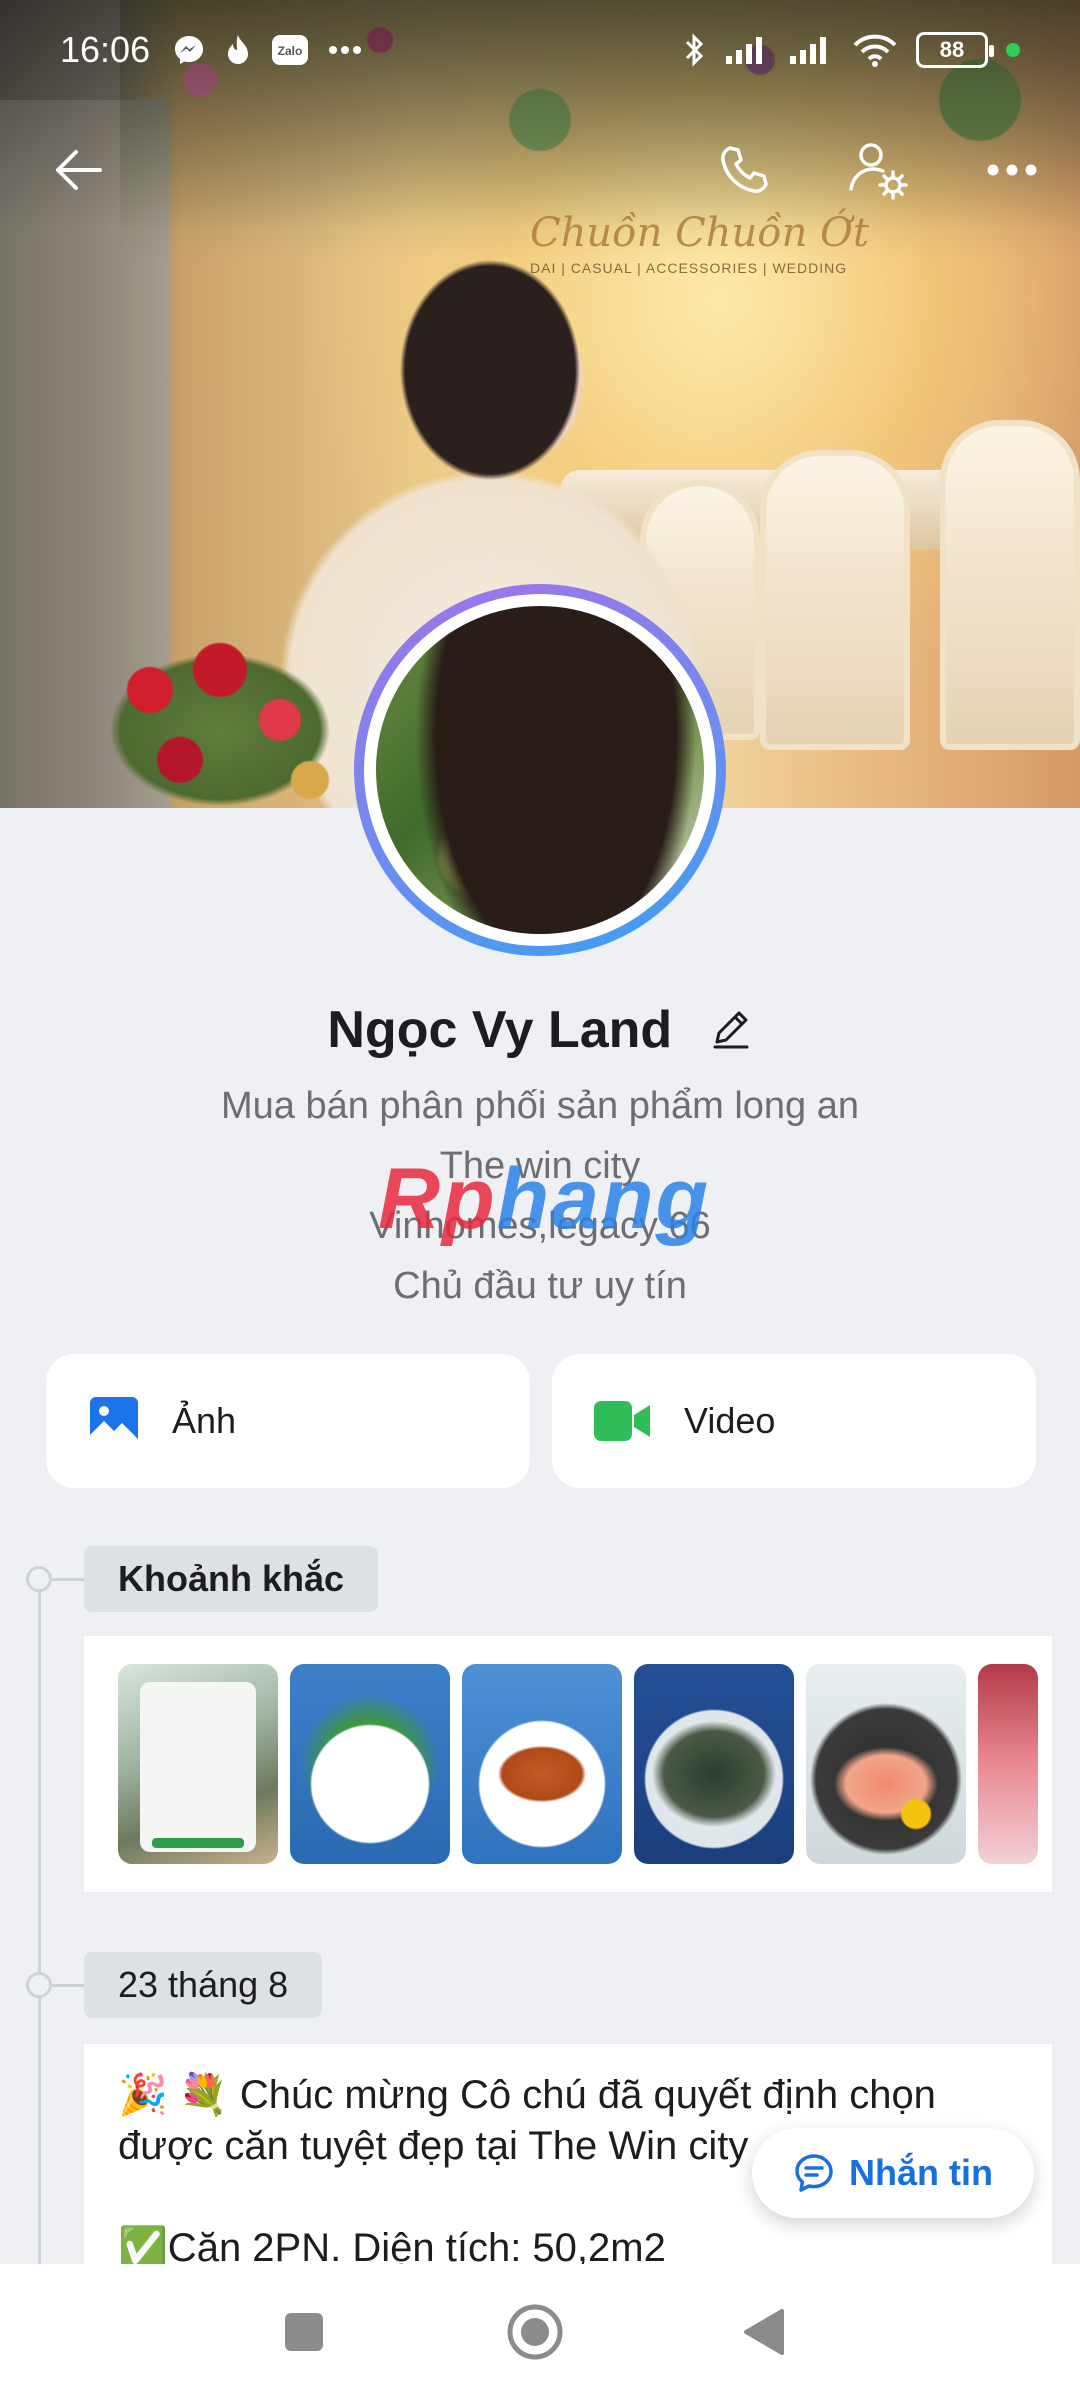 Image resolution: width=1080 pixels, height=2400 pixels. I want to click on profile-name-row: Ngọc Vy Land, so click(540, 1031).